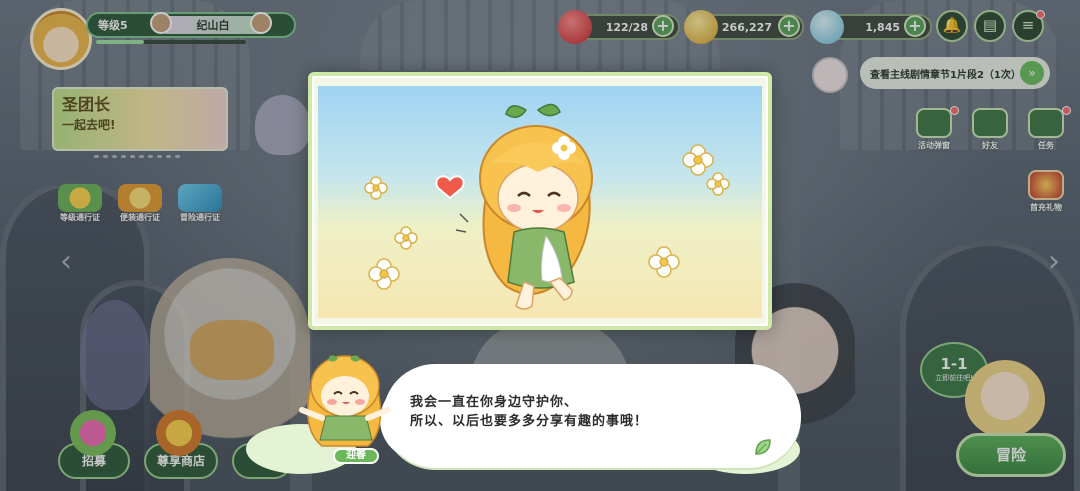 Image resolution: width=1080 pixels, height=491 pixels. I want to click on heart-icon, so click(450, 187).